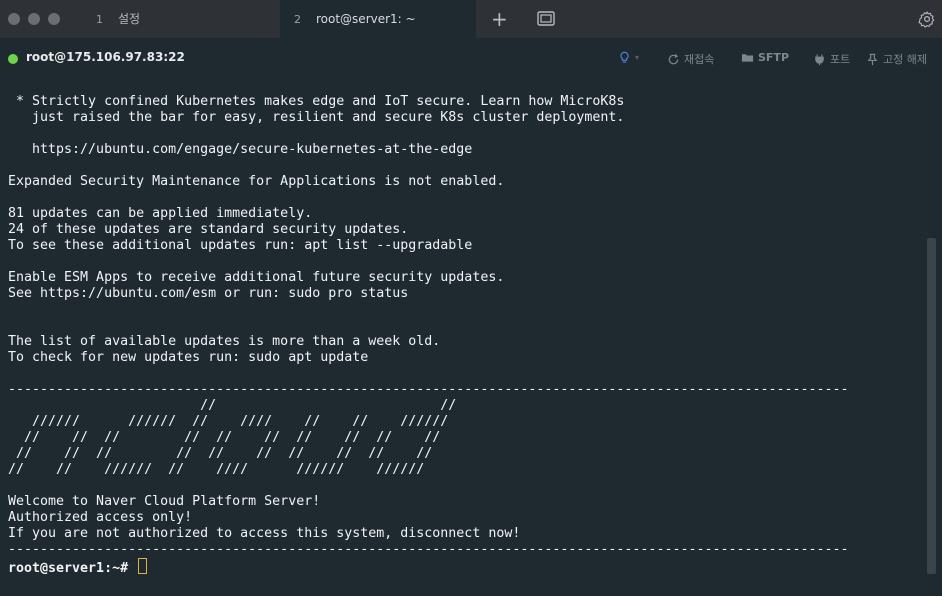  I want to click on connection-status-indicator, so click(13, 59).